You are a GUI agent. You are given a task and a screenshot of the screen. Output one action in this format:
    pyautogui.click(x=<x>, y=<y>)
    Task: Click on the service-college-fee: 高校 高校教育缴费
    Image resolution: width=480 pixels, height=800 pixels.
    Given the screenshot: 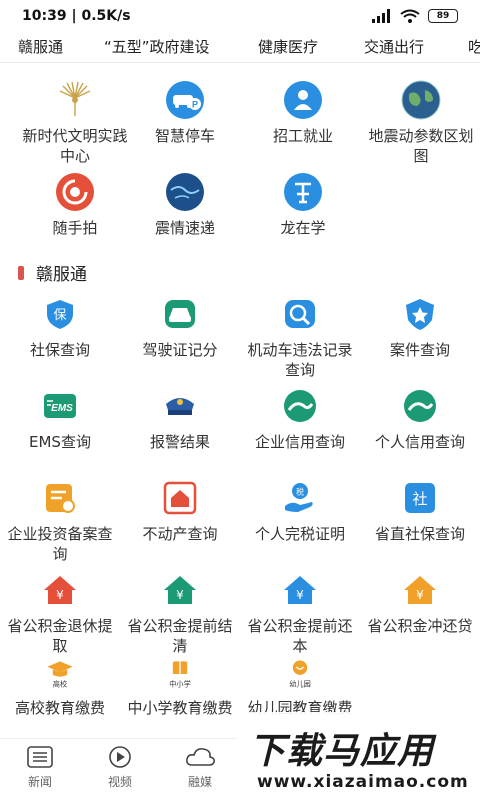 What is the action you would take?
    pyautogui.click(x=60, y=687)
    